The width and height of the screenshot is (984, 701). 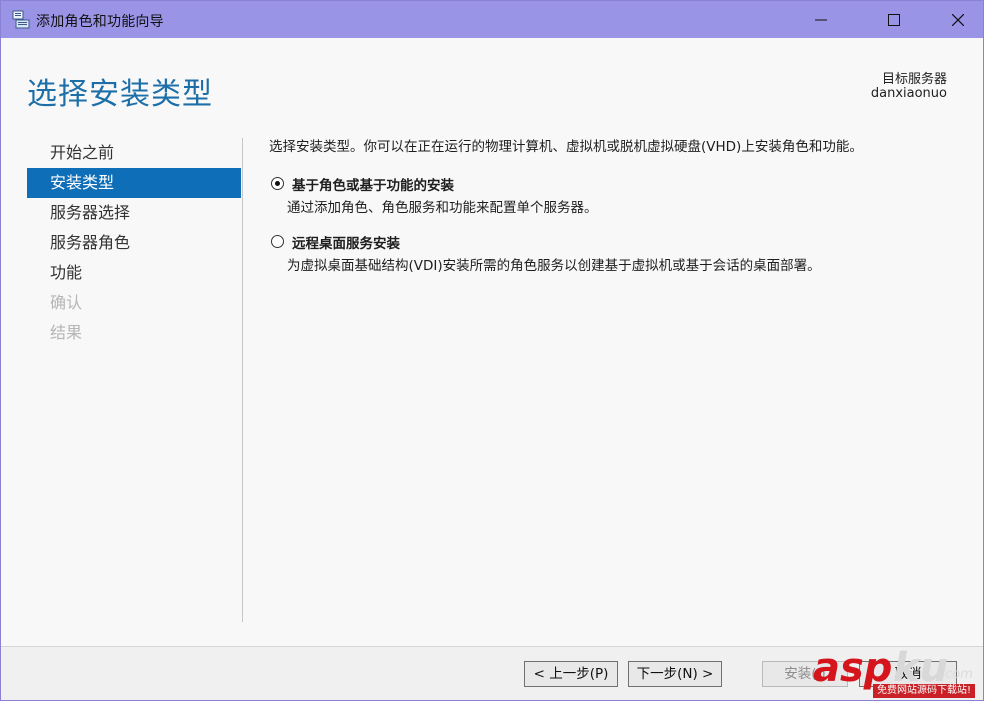 I want to click on radio-role-based, so click(x=277, y=183).